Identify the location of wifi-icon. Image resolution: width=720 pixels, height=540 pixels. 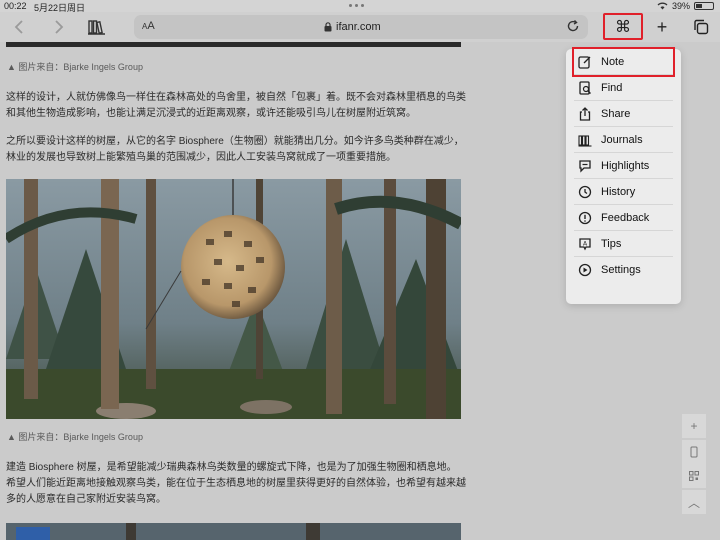
(662, 6).